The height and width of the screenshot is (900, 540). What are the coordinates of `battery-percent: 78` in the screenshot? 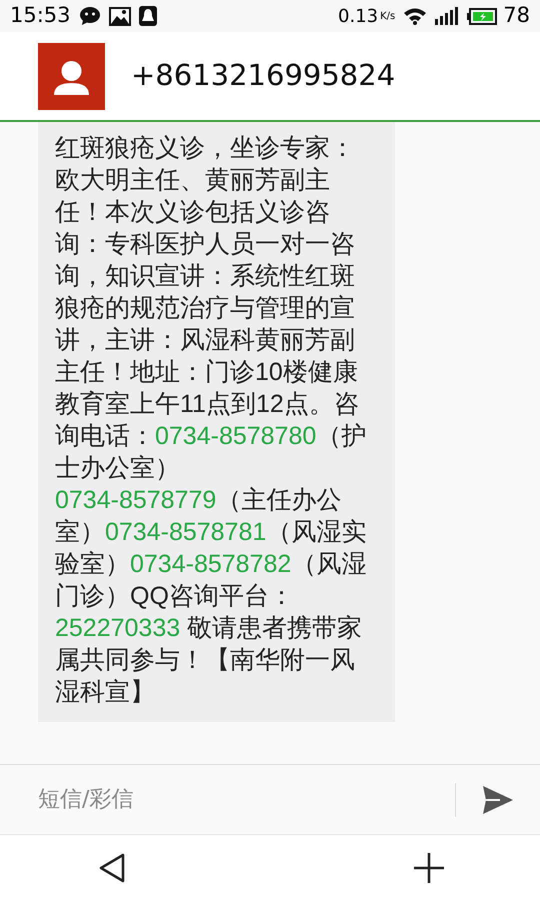 It's located at (516, 16).